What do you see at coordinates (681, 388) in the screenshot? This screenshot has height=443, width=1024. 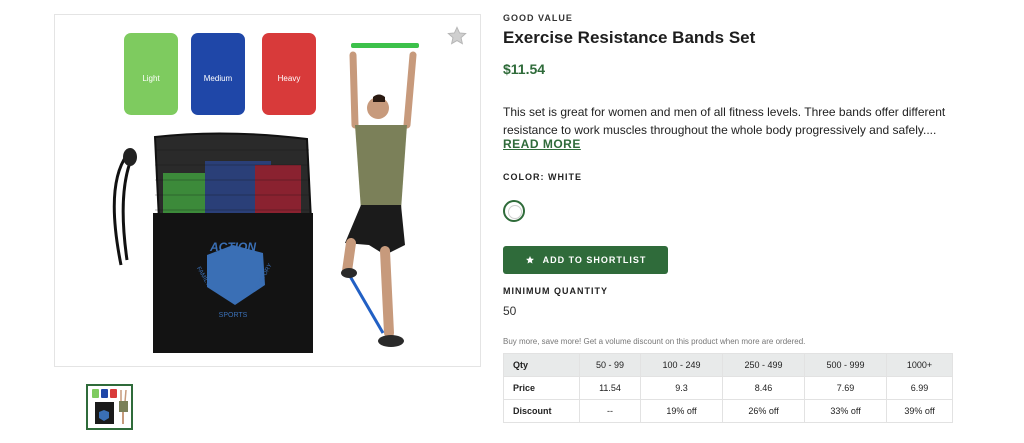 I see `table-cell: 9.3` at bounding box center [681, 388].